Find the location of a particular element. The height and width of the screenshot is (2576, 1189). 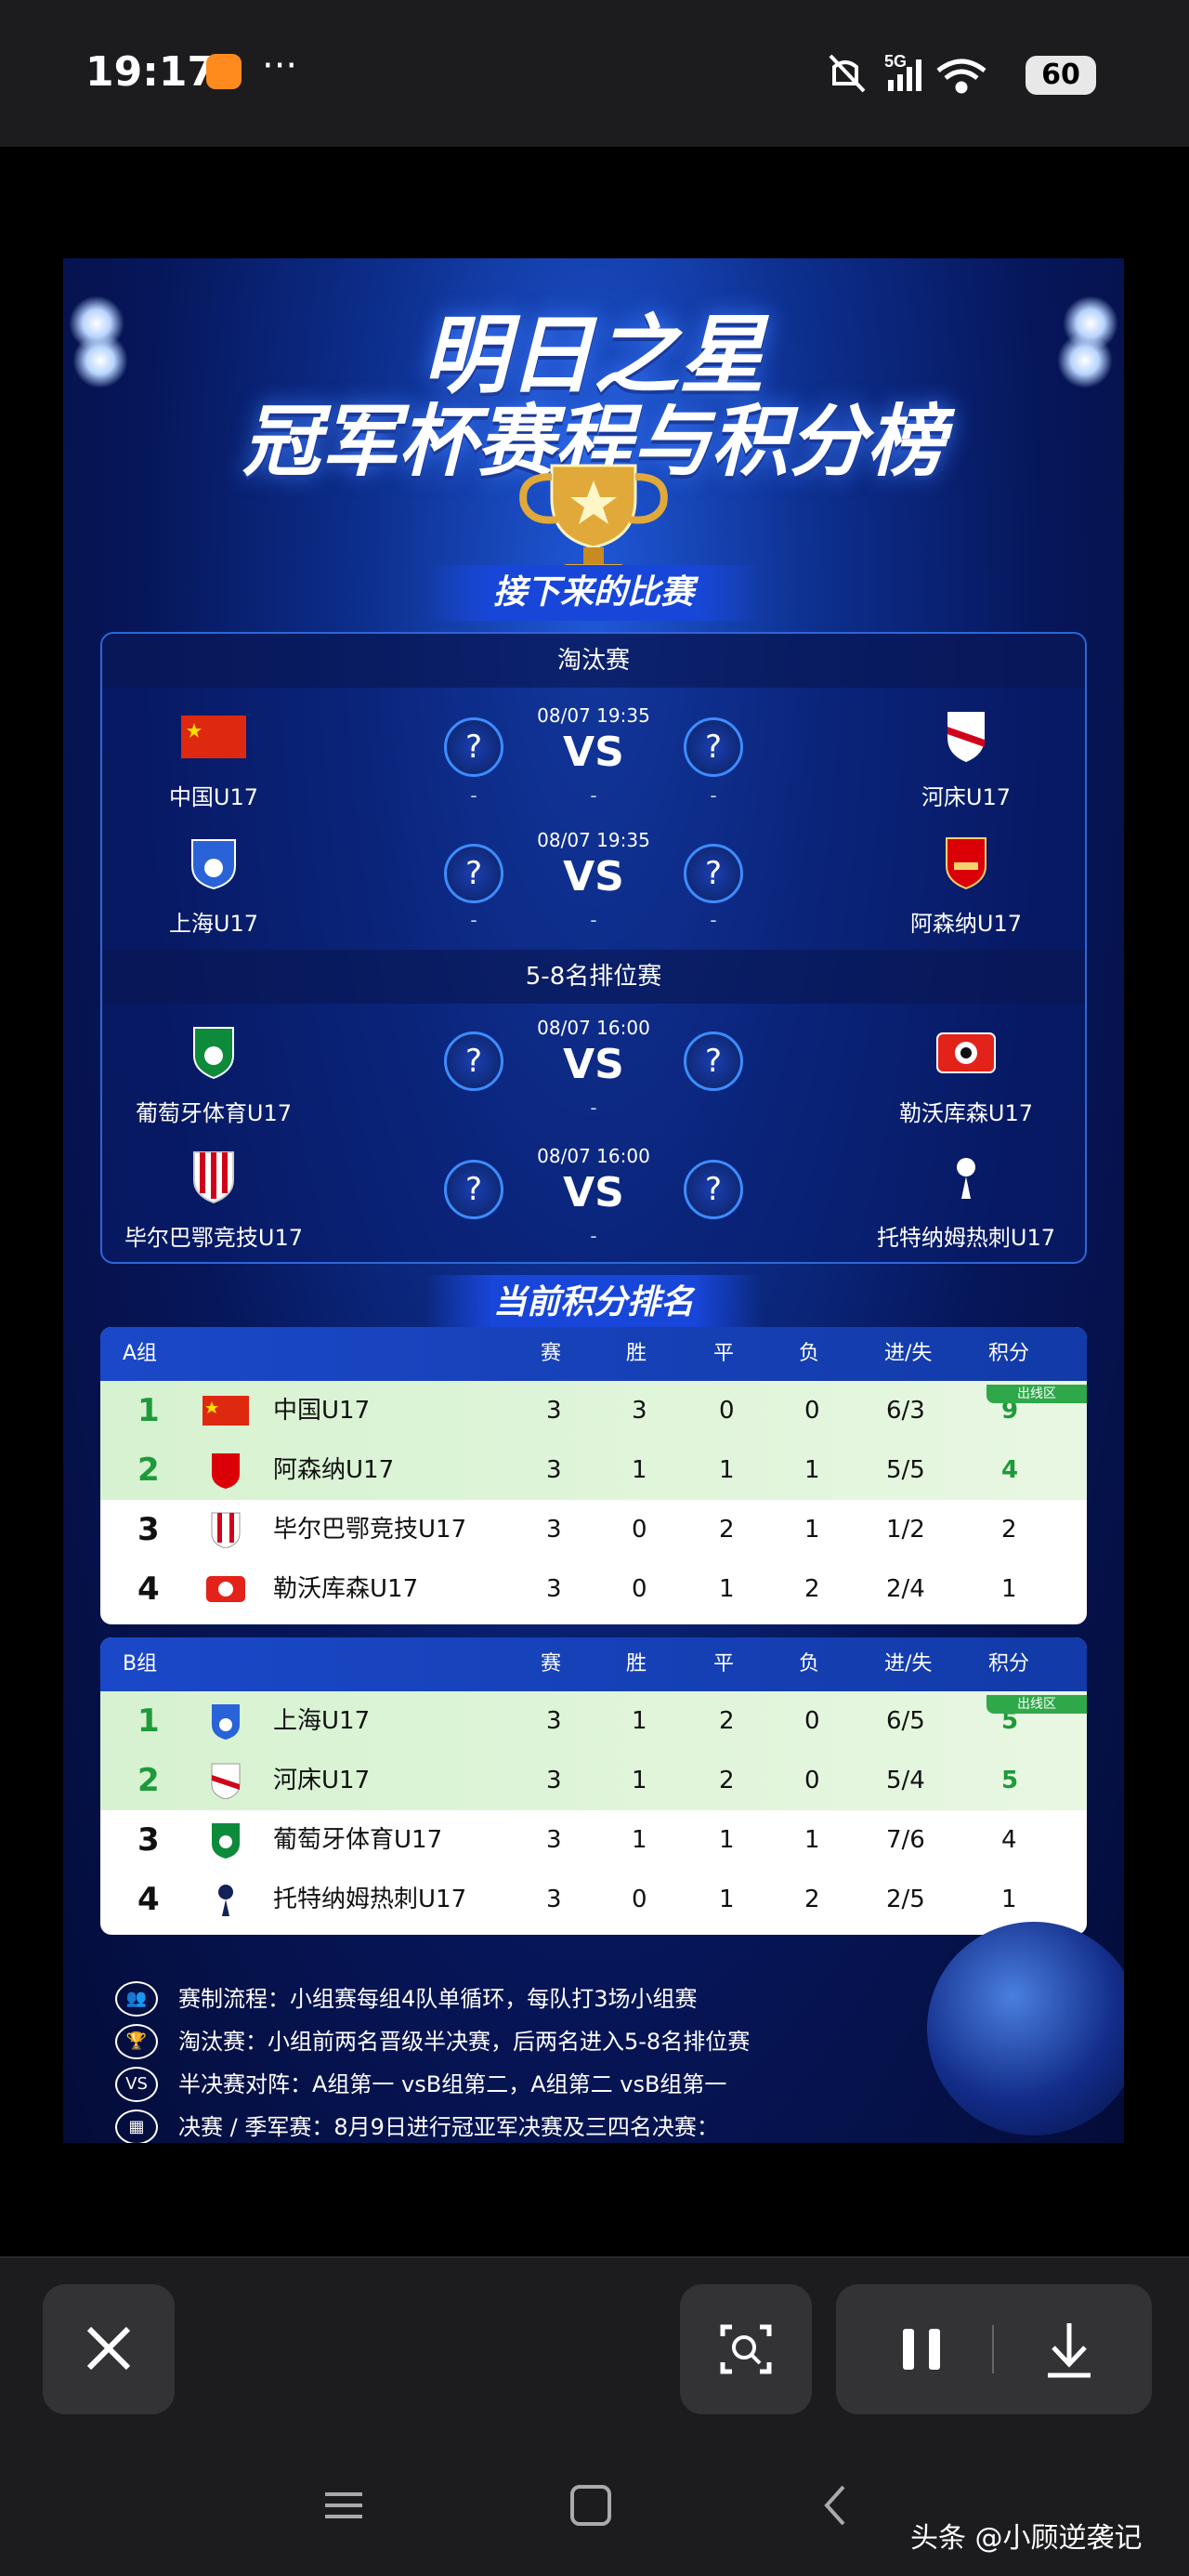

team-name: 勒沃库森U17 is located at coordinates (346, 1589).